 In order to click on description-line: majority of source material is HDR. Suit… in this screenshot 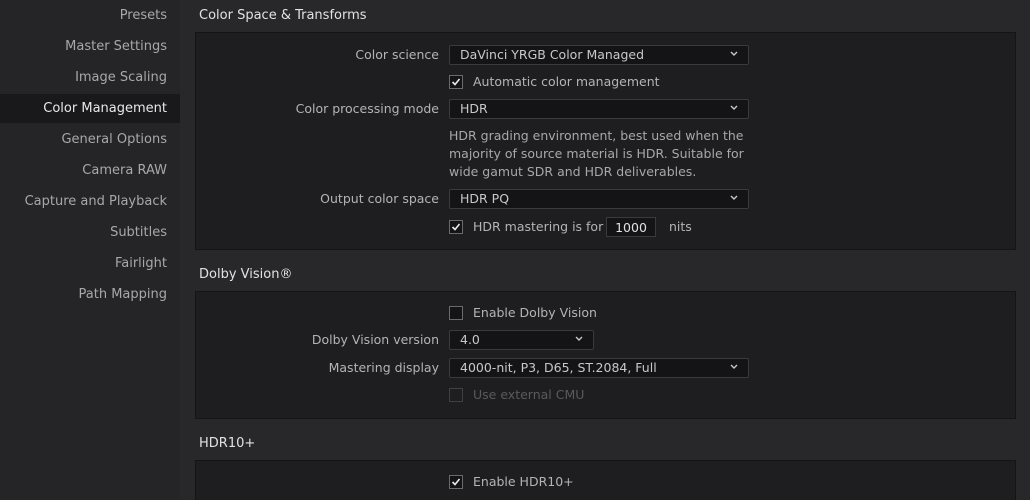, I will do `click(596, 153)`.